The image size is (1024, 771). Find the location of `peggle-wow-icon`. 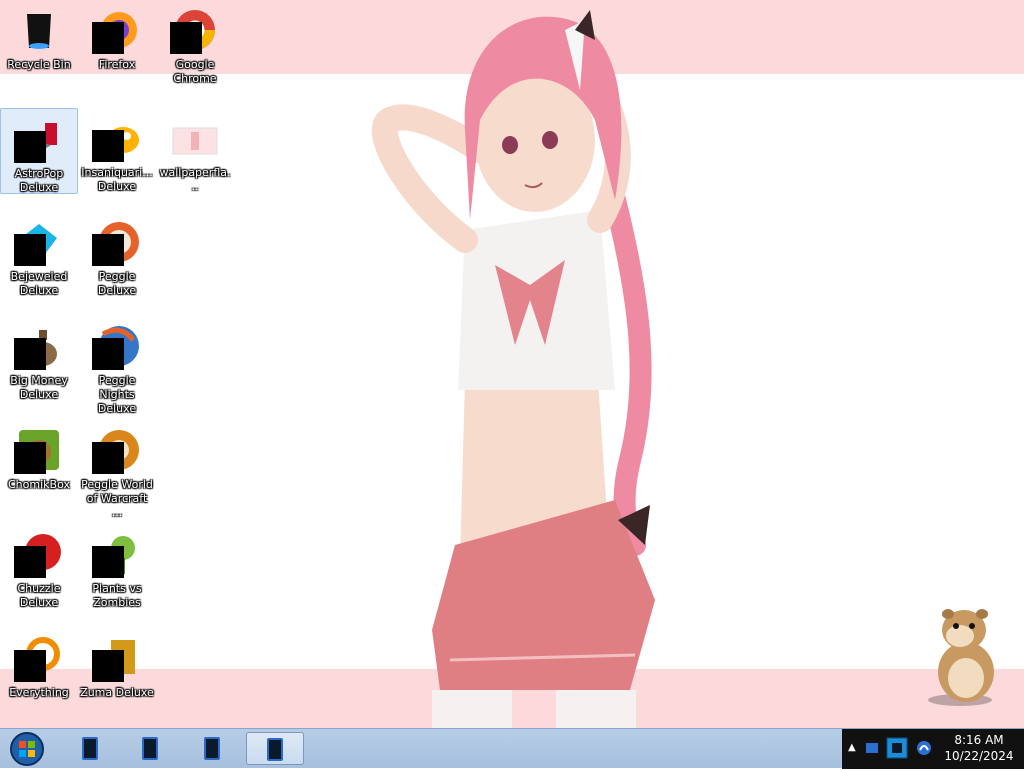

peggle-wow-icon is located at coordinates (116, 450).